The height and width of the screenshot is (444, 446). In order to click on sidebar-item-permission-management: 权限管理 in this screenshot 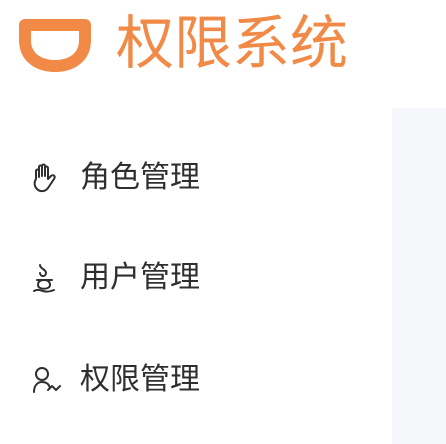, I will do `click(196, 380)`.